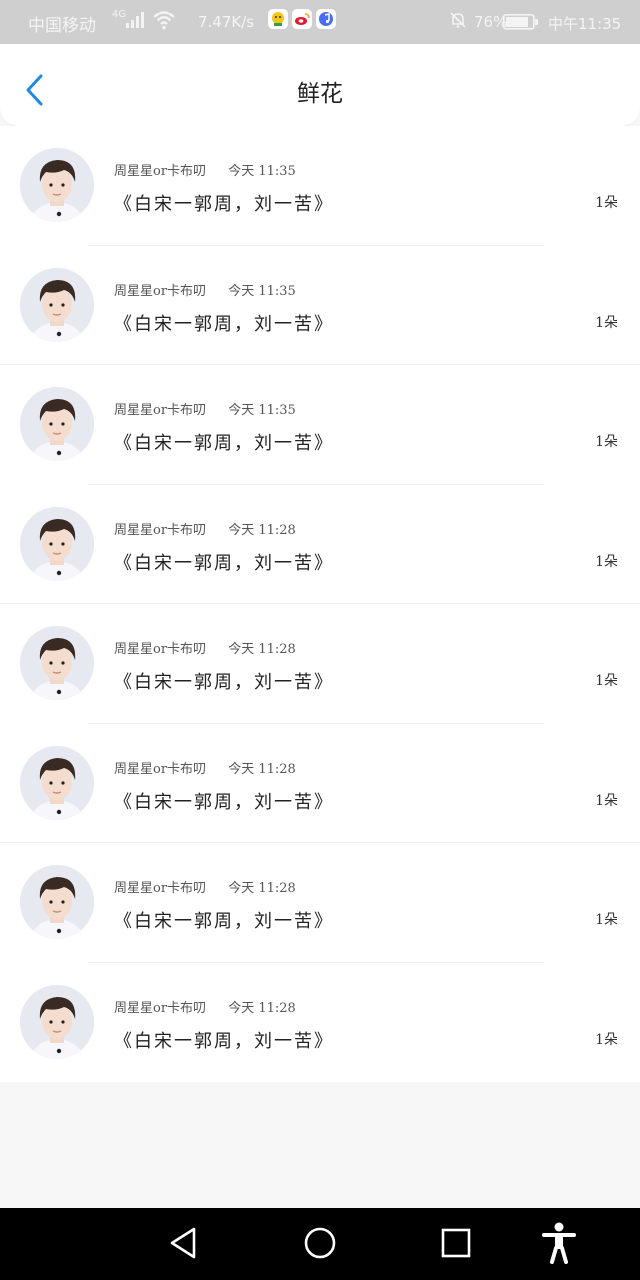 This screenshot has width=640, height=1280. Describe the element at coordinates (164, 22) in the screenshot. I see `wifi-icon` at that location.